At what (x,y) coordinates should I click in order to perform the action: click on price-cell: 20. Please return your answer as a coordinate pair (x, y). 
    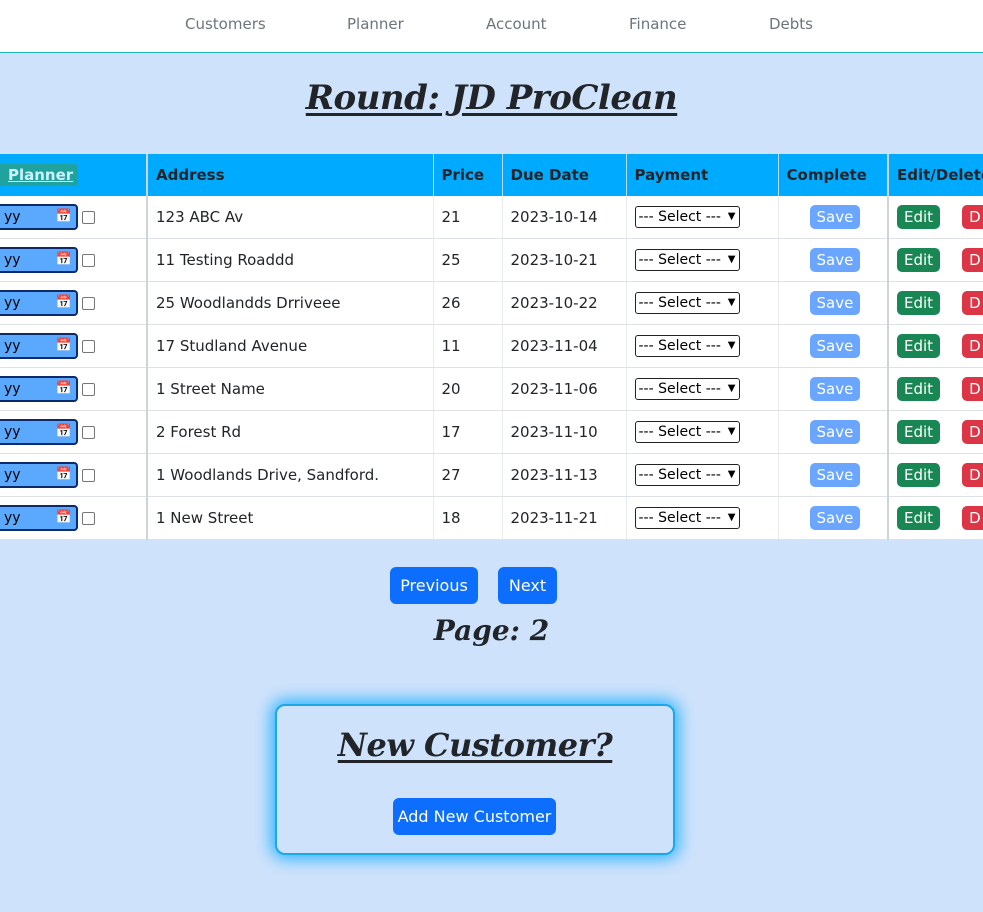
    Looking at the image, I should click on (468, 389).